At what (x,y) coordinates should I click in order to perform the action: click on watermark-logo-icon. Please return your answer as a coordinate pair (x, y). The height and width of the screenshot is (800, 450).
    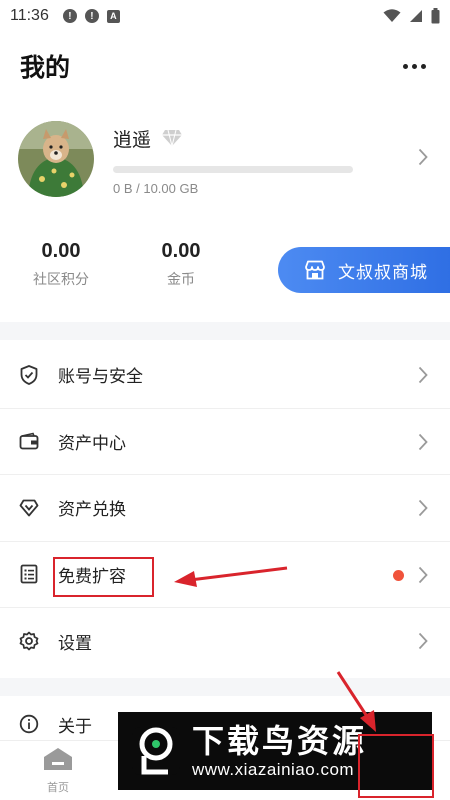
    Looking at the image, I should click on (156, 751).